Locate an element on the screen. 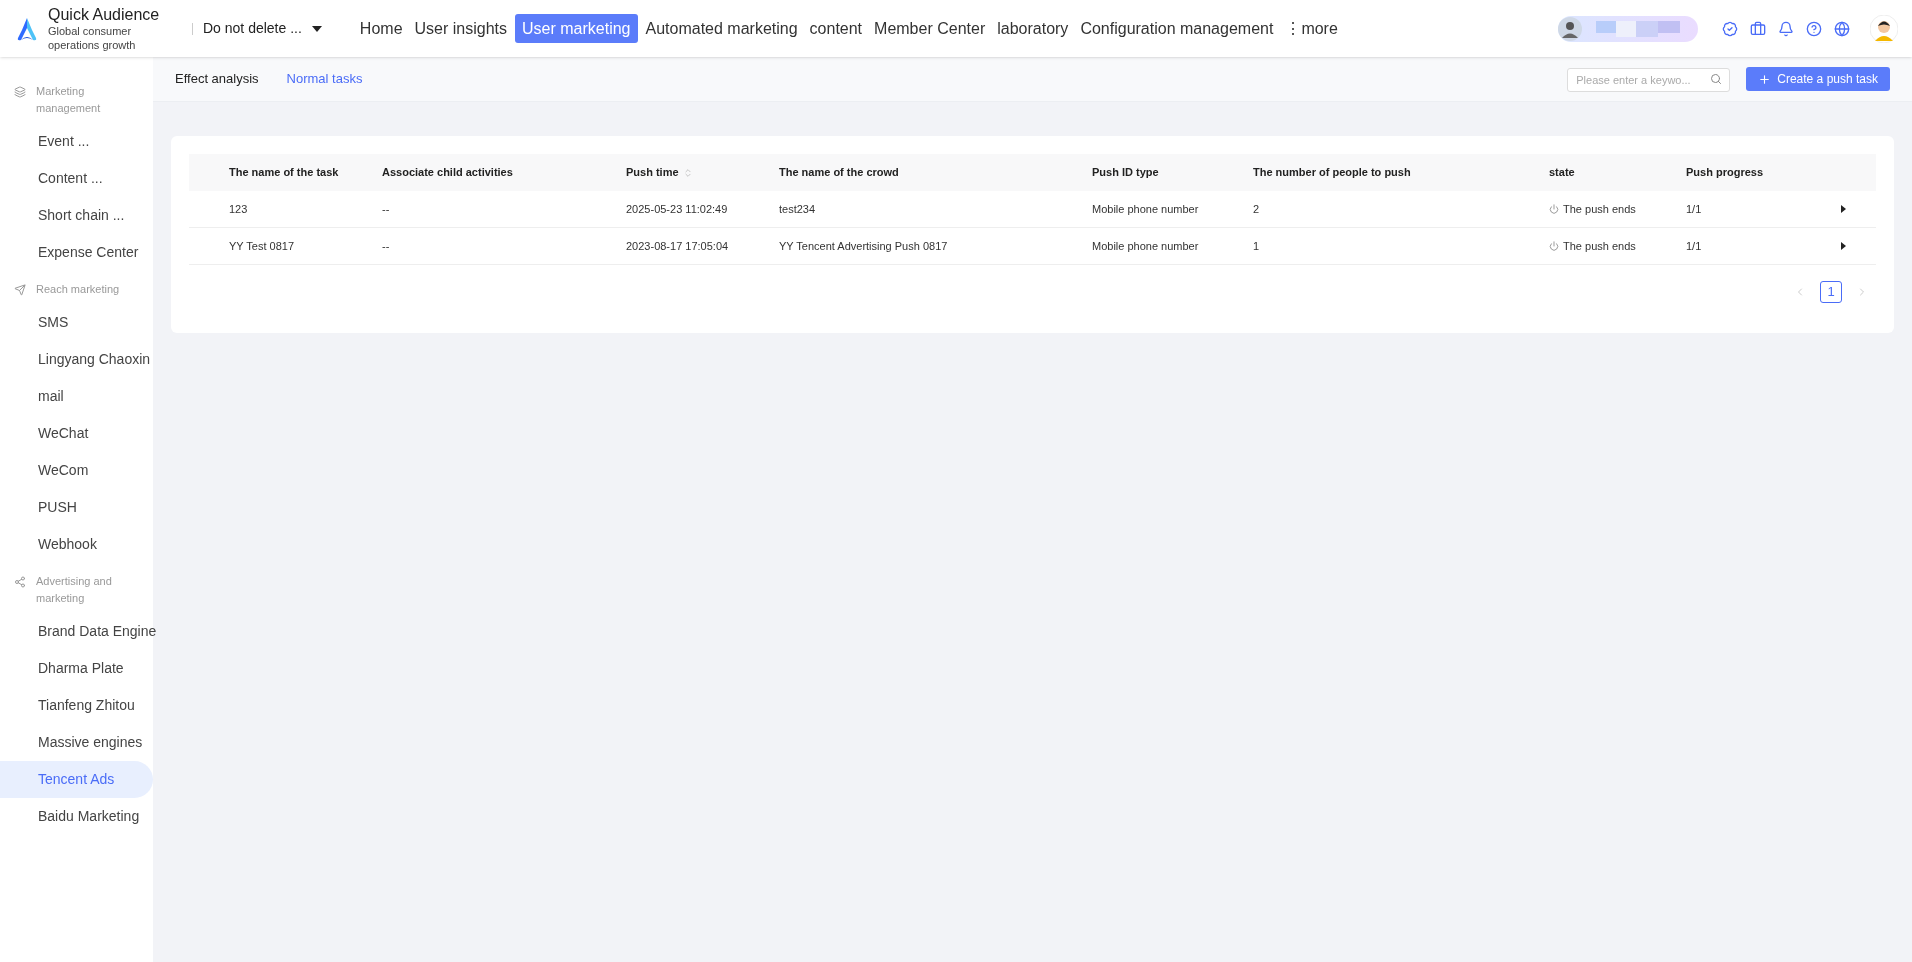  badge-icon is located at coordinates (1730, 28).